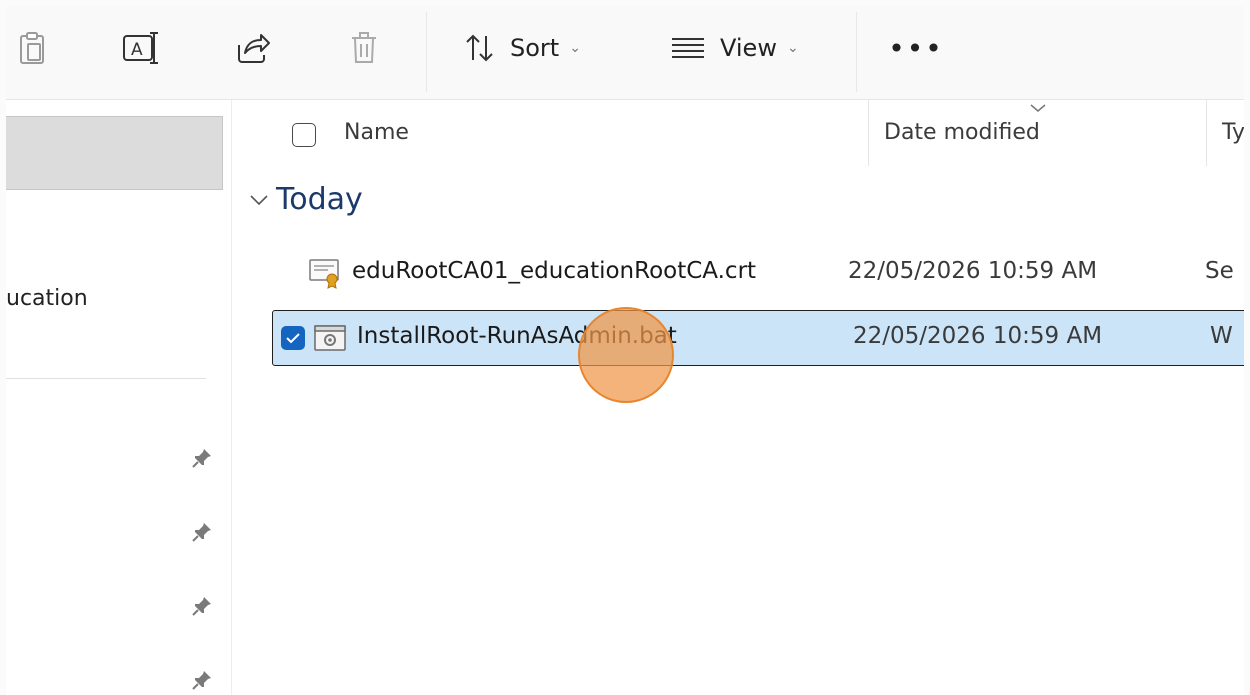 The image size is (1250, 695). I want to click on sort-descending-icon, so click(1038, 108).